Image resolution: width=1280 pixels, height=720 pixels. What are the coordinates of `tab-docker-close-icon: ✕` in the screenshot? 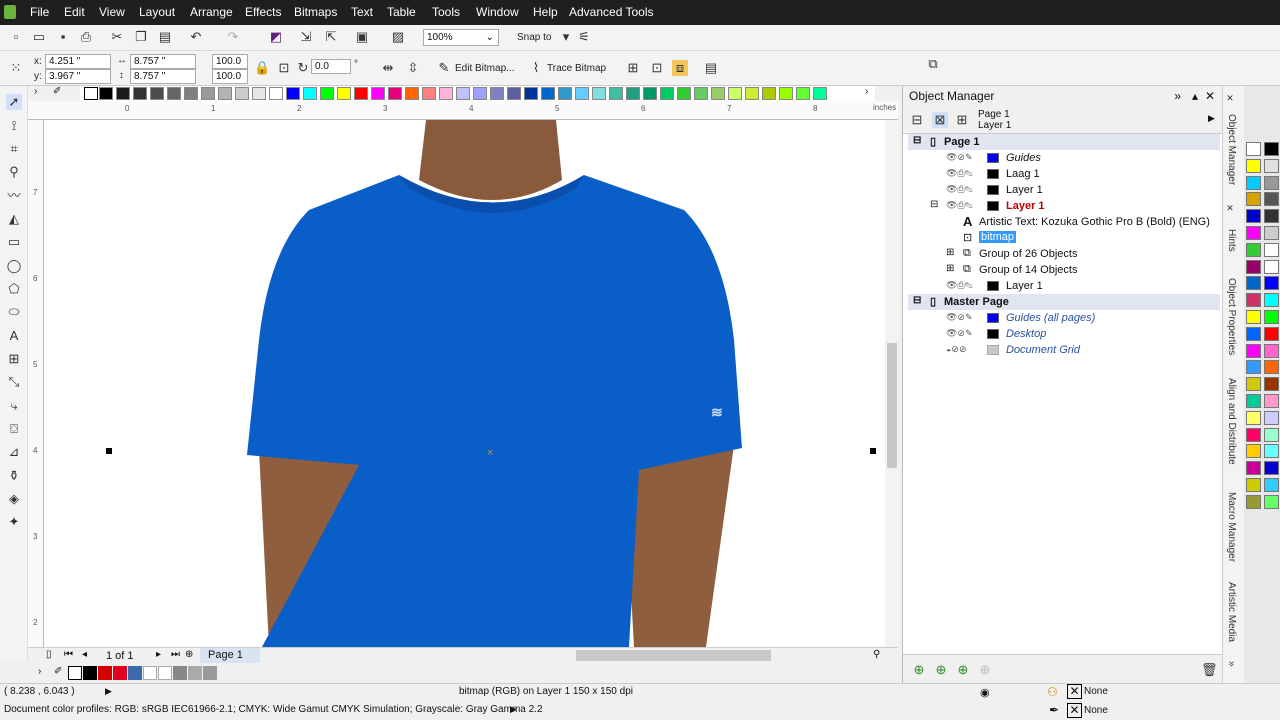 It's located at (1231, 99).